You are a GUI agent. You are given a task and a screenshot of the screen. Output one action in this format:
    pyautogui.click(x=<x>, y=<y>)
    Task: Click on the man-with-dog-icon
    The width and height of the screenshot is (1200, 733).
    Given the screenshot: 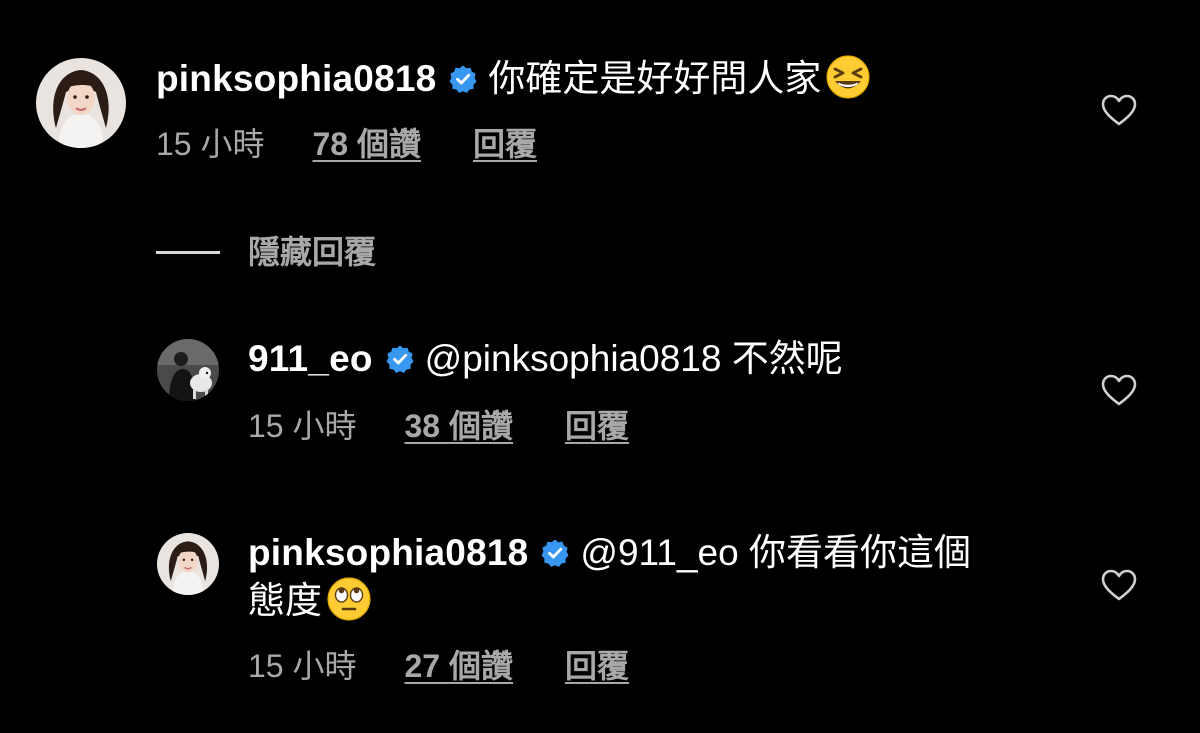 What is the action you would take?
    pyautogui.click(x=188, y=370)
    